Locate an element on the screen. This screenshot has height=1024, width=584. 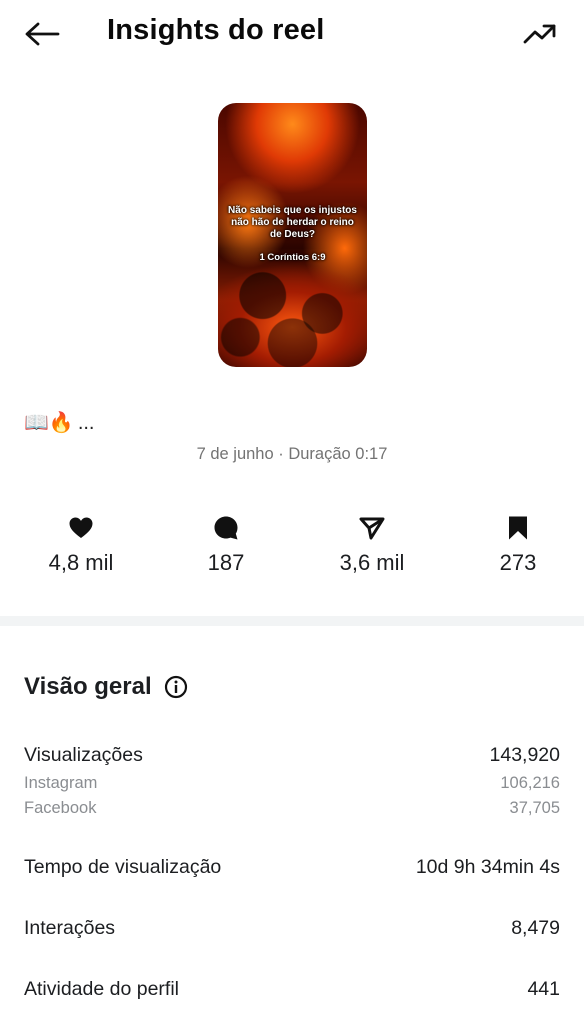
profile-activity-label: Atividade do perfil is located at coordinates (102, 989).